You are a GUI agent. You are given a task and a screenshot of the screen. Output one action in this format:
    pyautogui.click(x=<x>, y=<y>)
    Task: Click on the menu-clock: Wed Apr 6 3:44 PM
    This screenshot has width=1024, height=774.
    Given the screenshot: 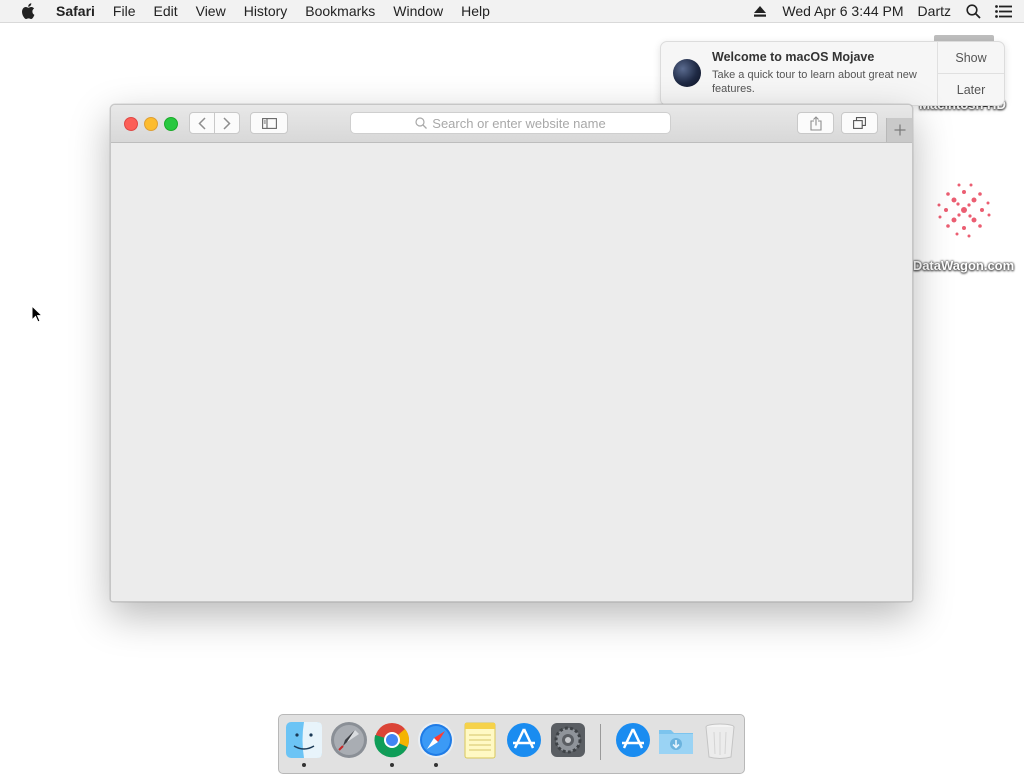 What is the action you would take?
    pyautogui.click(x=842, y=11)
    